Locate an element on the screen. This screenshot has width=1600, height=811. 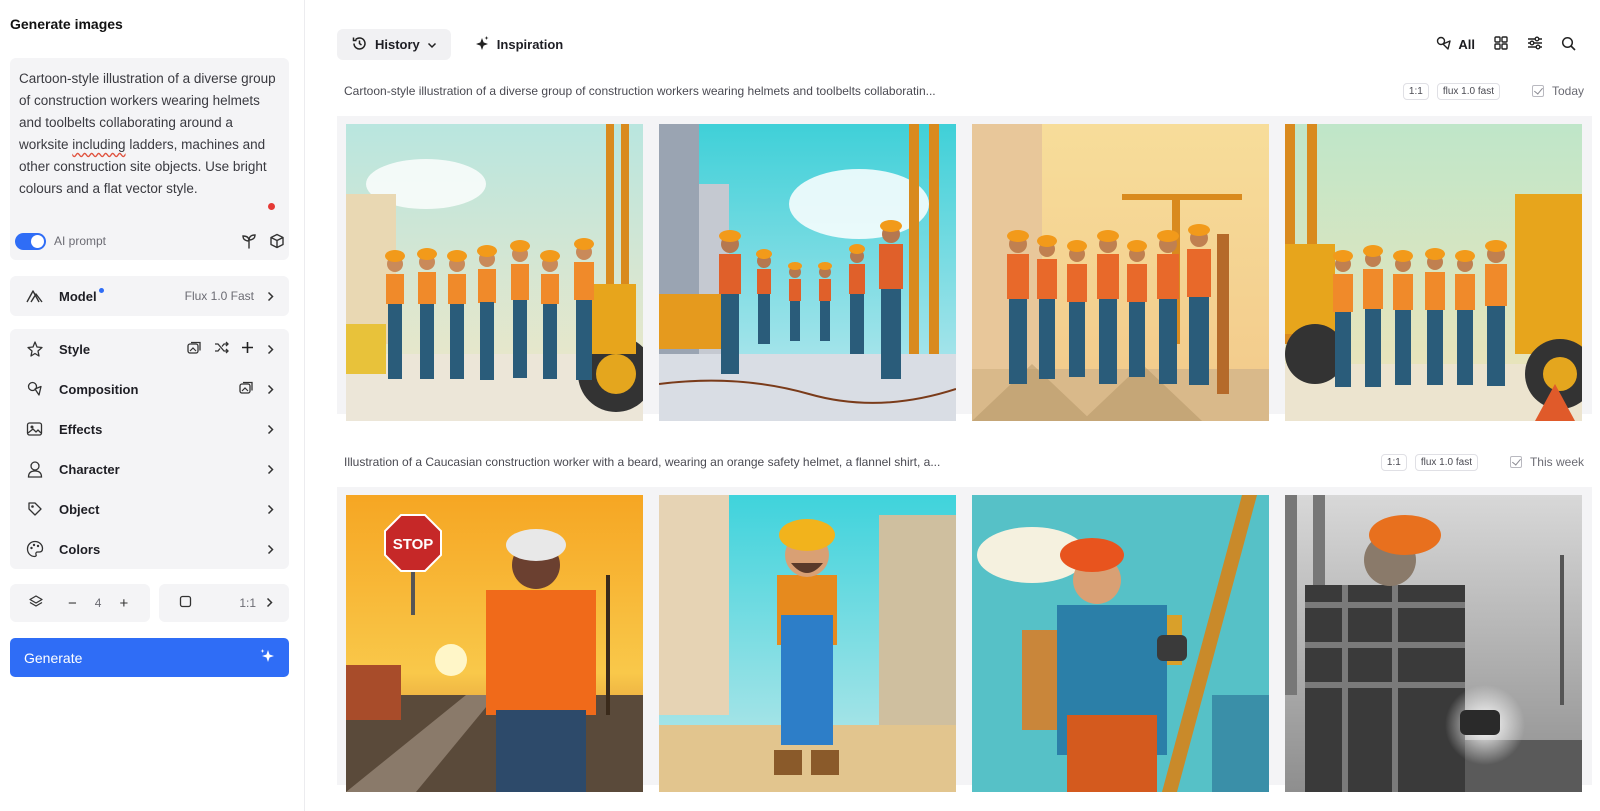
generated-image: STOP is located at coordinates (494, 643).